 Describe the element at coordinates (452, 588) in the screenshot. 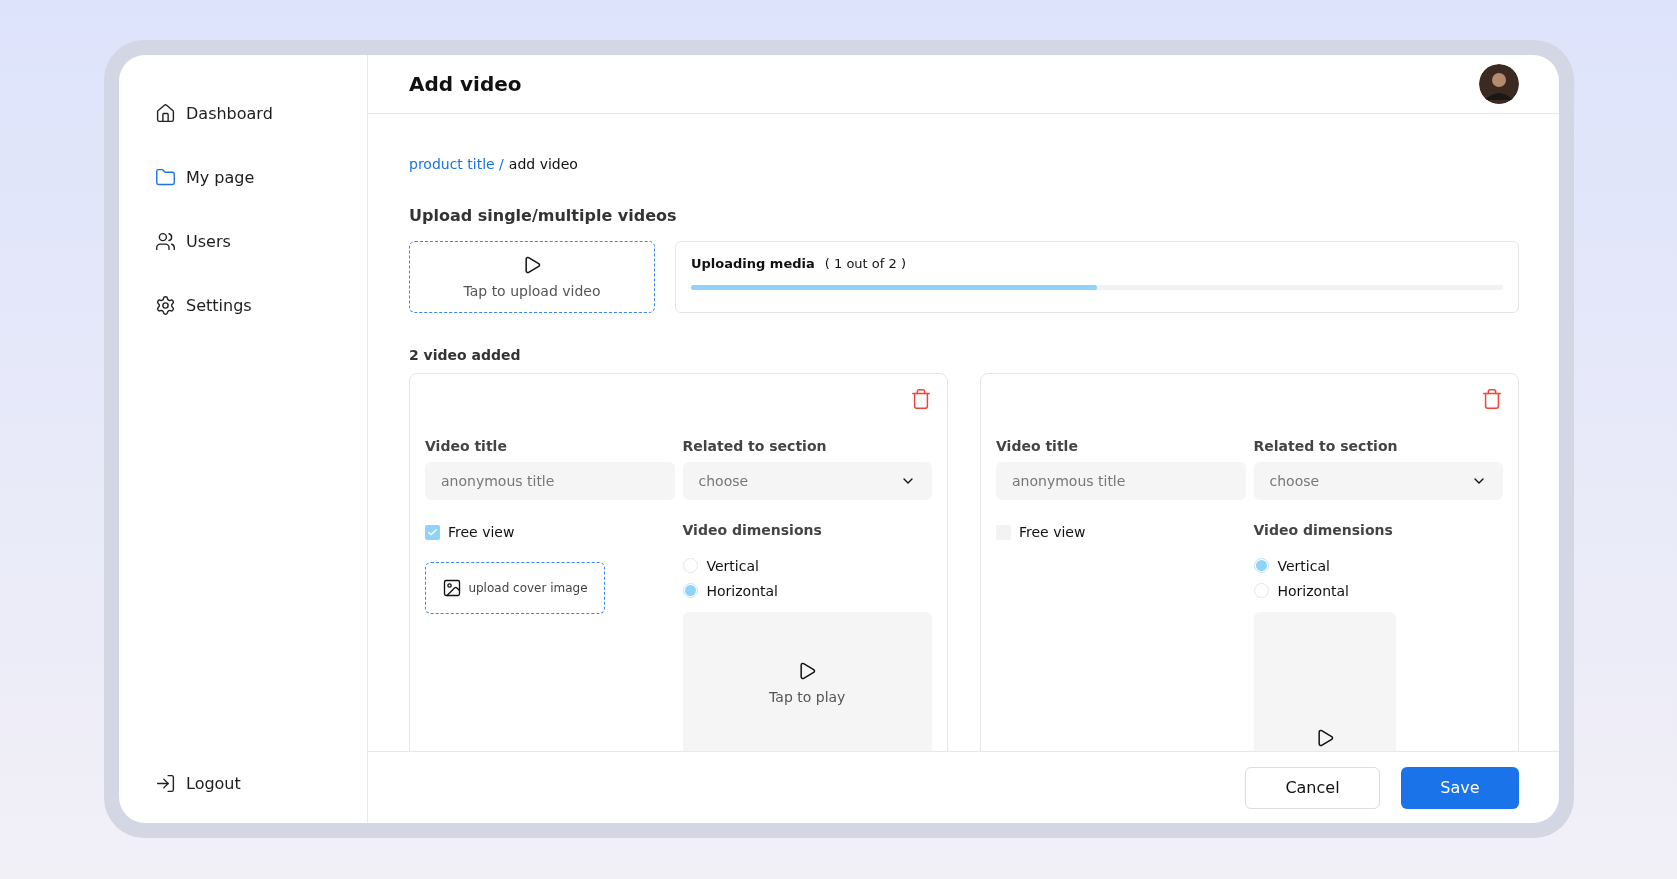

I see `image-icon` at that location.